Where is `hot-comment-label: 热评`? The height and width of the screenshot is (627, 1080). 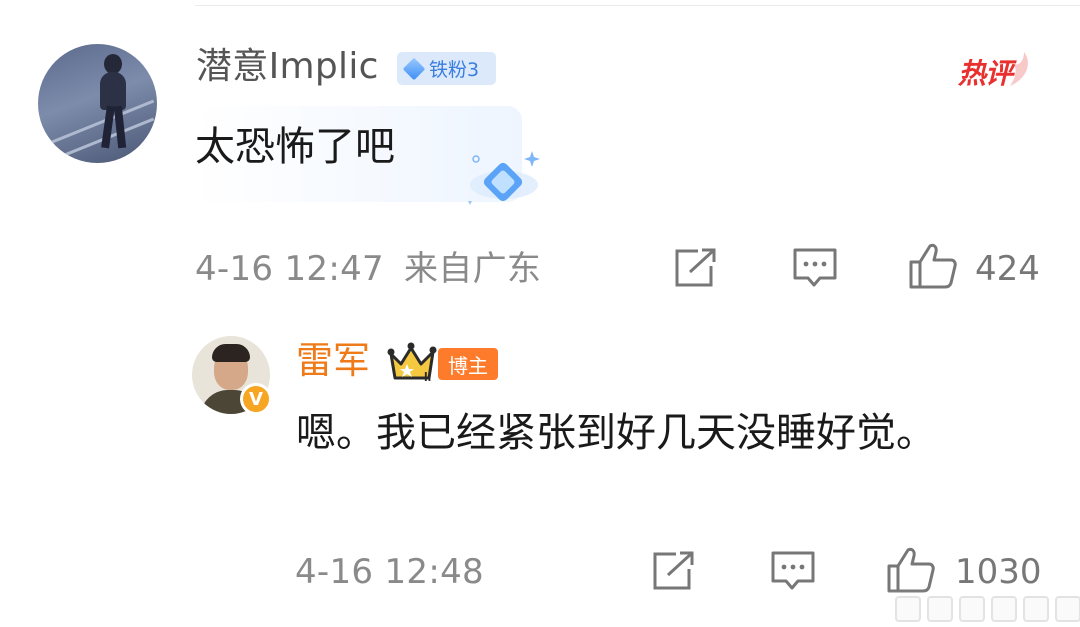 hot-comment-label: 热评 is located at coordinates (985, 73).